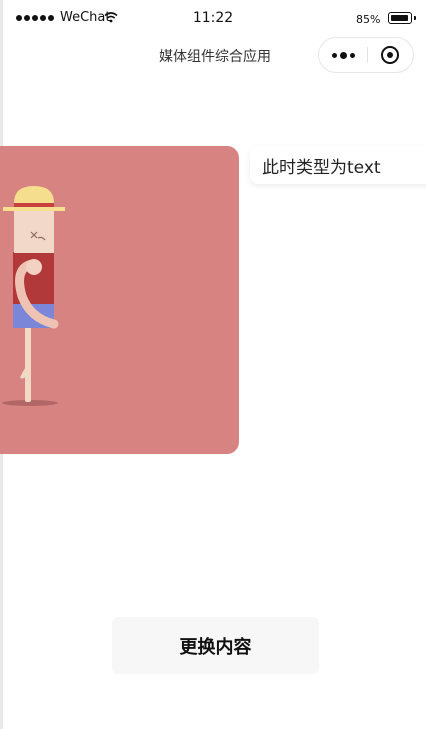 The image size is (426, 729). I want to click on illustration-image, so click(33, 296).